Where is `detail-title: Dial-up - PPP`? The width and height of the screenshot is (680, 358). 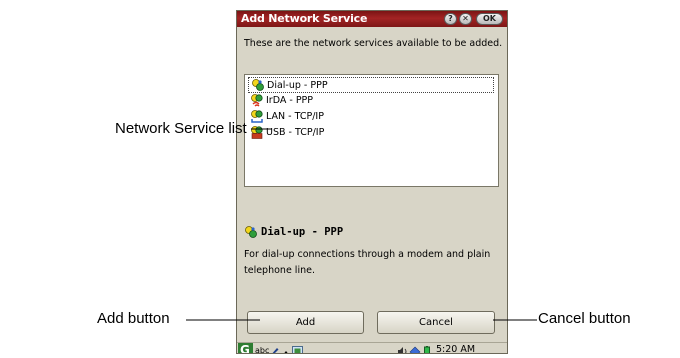
detail-title: Dial-up - PPP is located at coordinates (293, 232).